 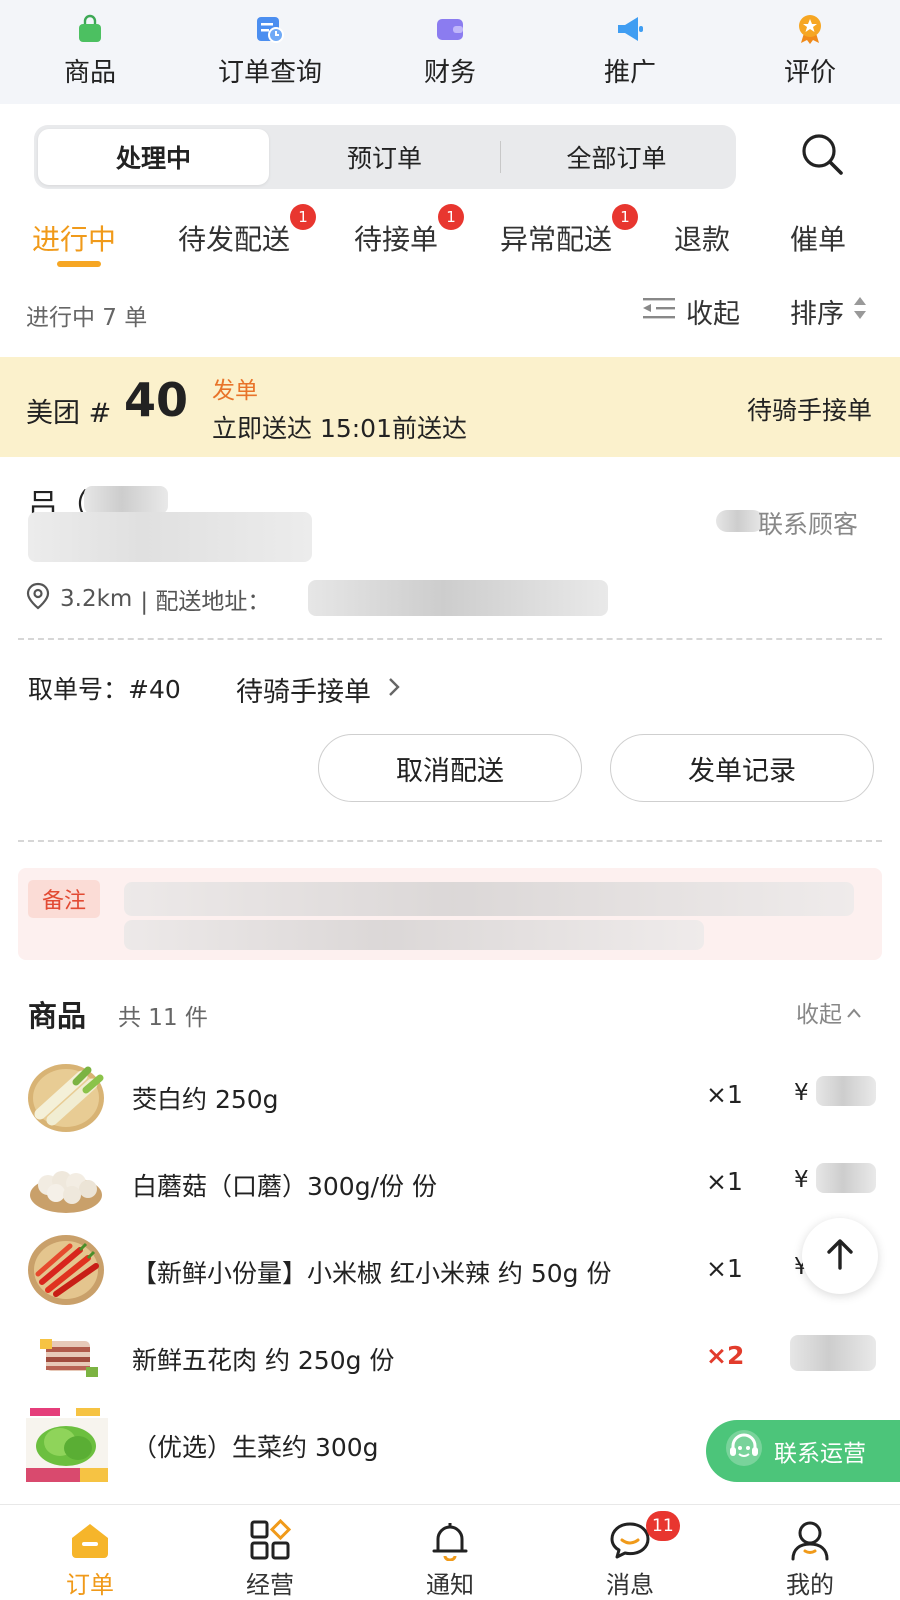 I want to click on tab-in-progress: 进行中, so click(x=74, y=238).